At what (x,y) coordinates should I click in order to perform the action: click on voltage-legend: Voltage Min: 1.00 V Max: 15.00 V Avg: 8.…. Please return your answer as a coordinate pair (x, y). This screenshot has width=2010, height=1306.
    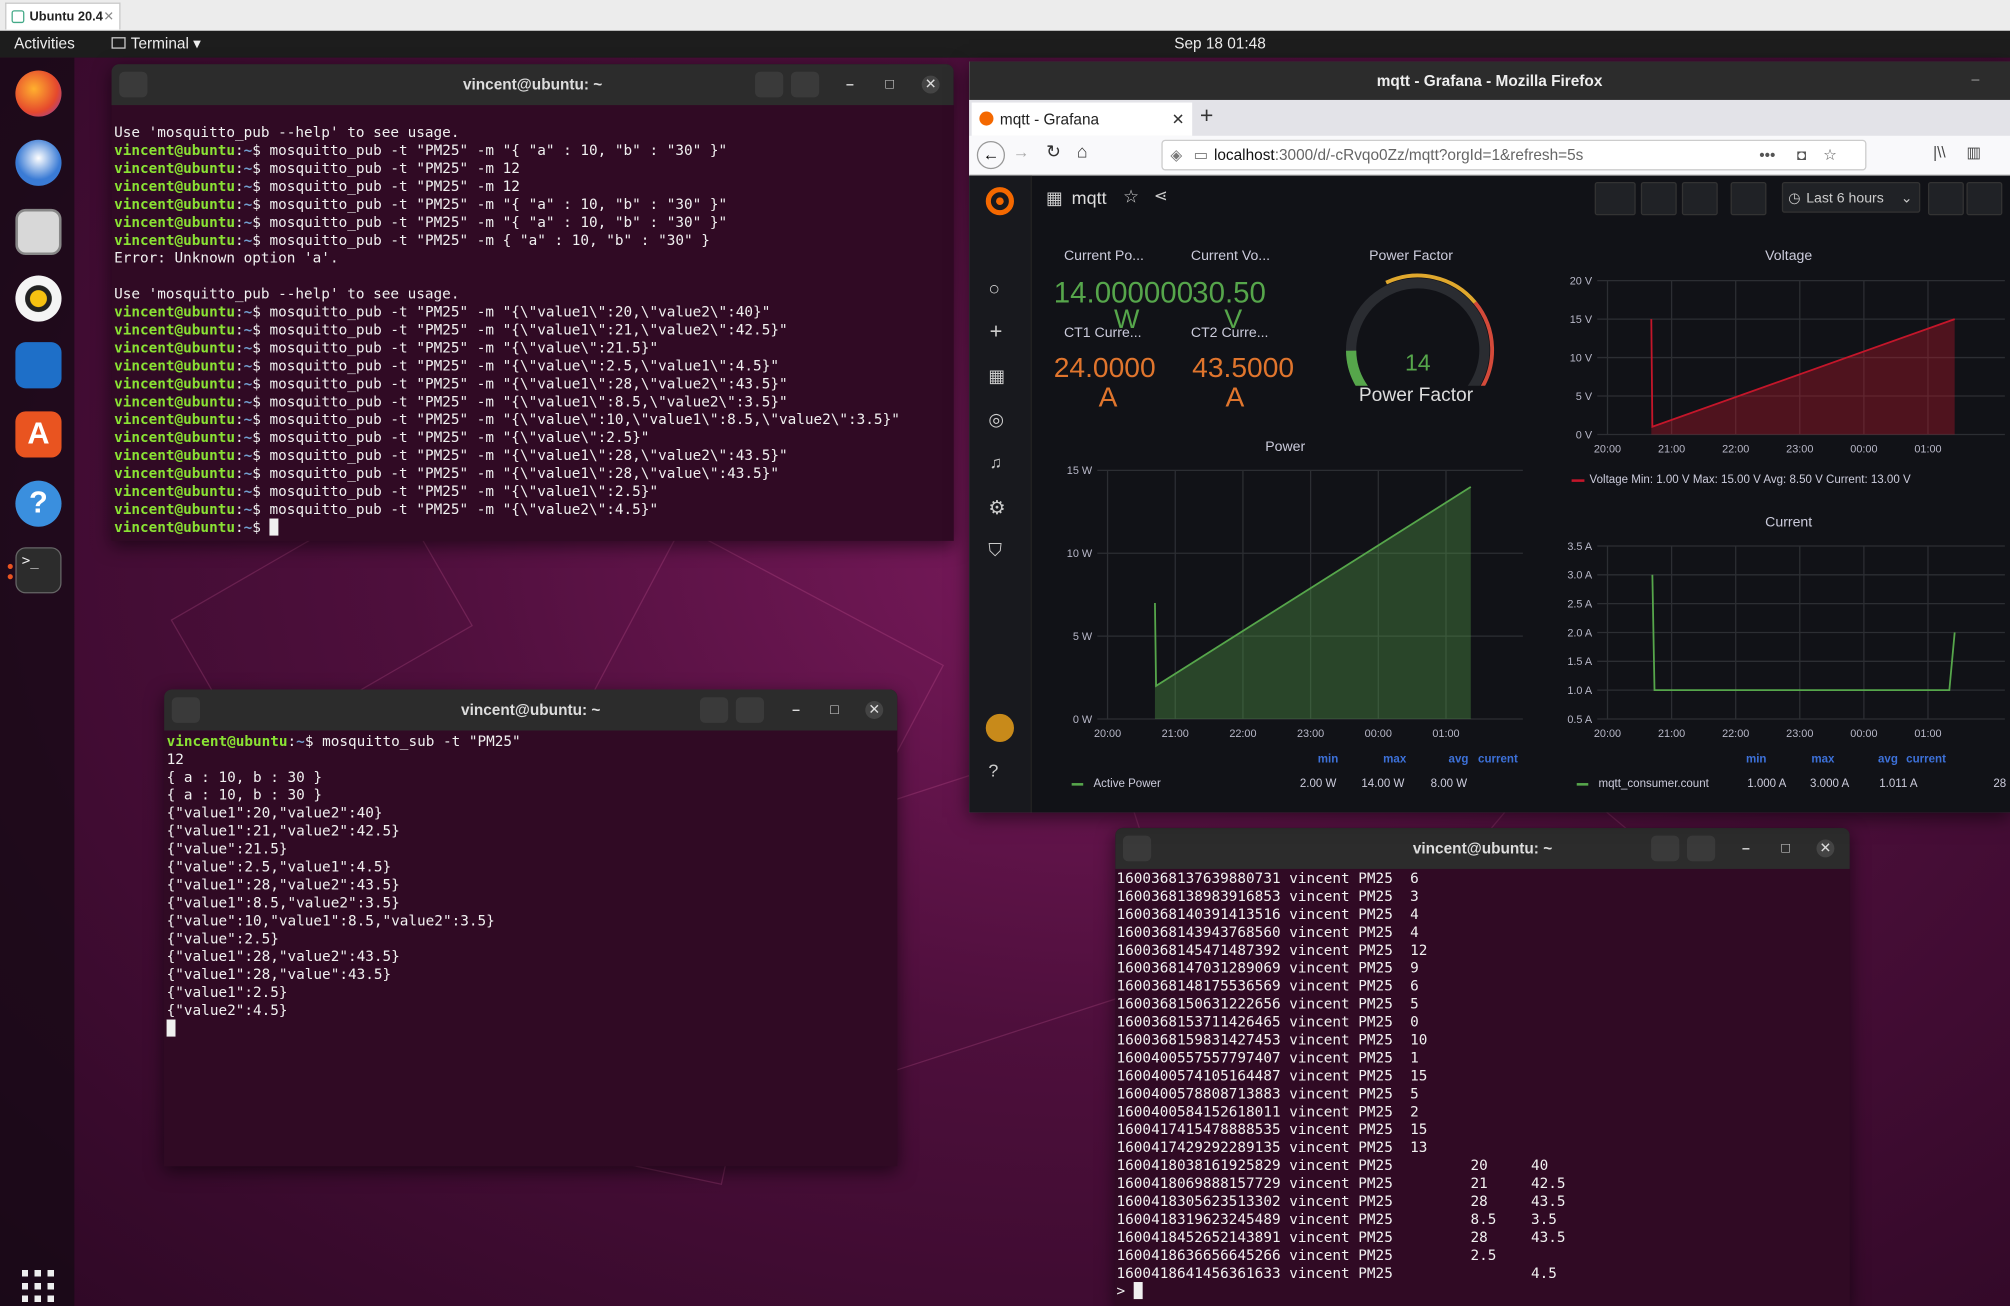
    Looking at the image, I should click on (1741, 479).